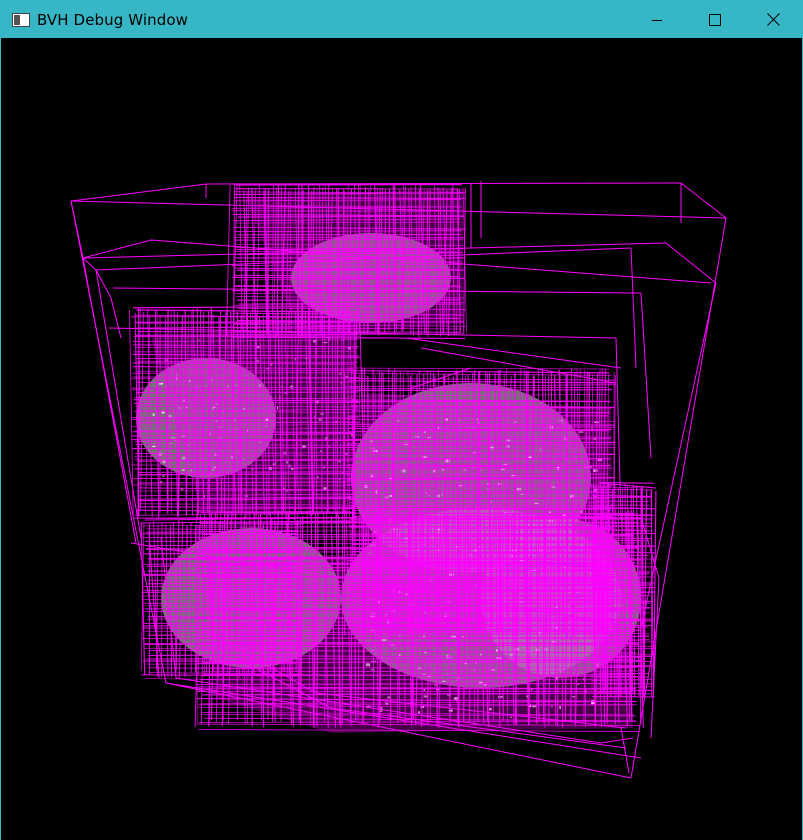 The width and height of the screenshot is (803, 840). I want to click on maximize-button, so click(715, 19).